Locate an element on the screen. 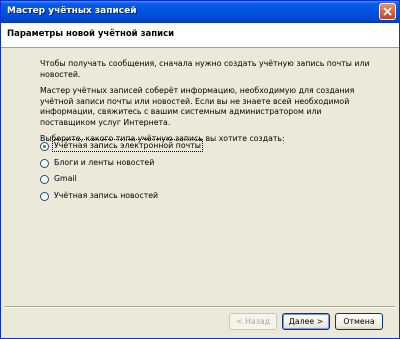 This screenshot has height=339, width=400. close-icon is located at coordinates (387, 11).